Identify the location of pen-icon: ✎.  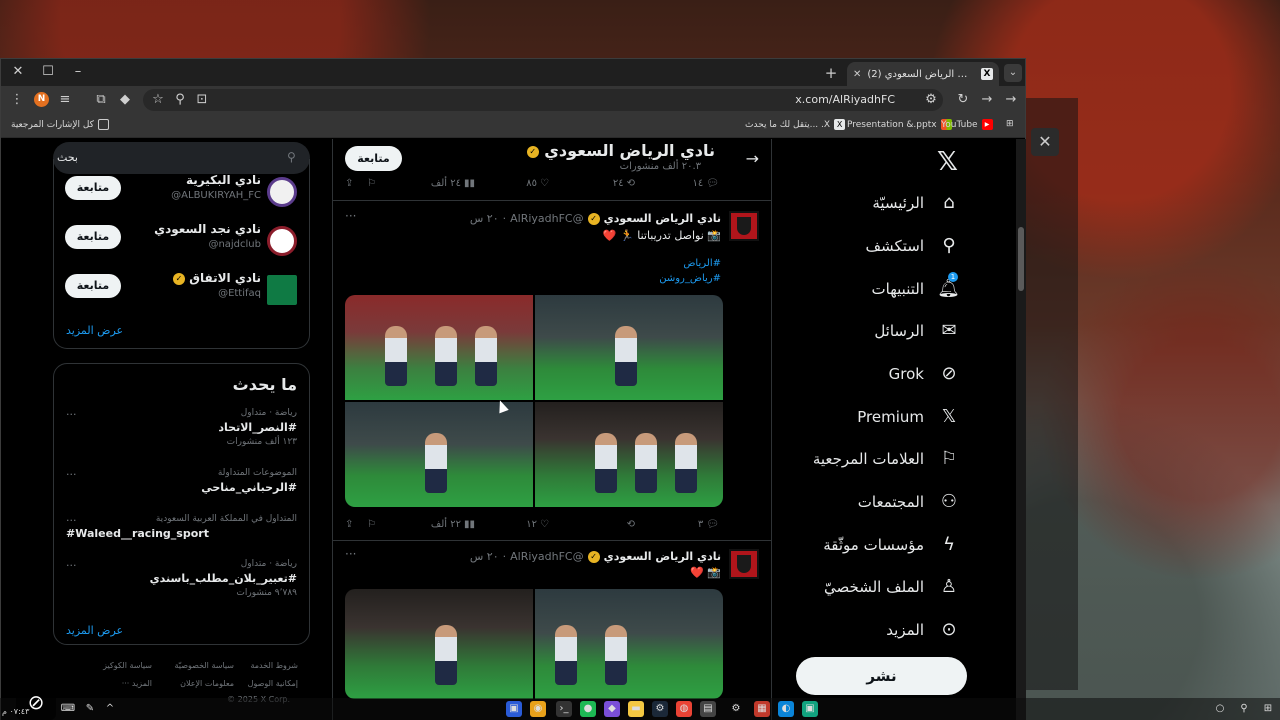
(90, 709).